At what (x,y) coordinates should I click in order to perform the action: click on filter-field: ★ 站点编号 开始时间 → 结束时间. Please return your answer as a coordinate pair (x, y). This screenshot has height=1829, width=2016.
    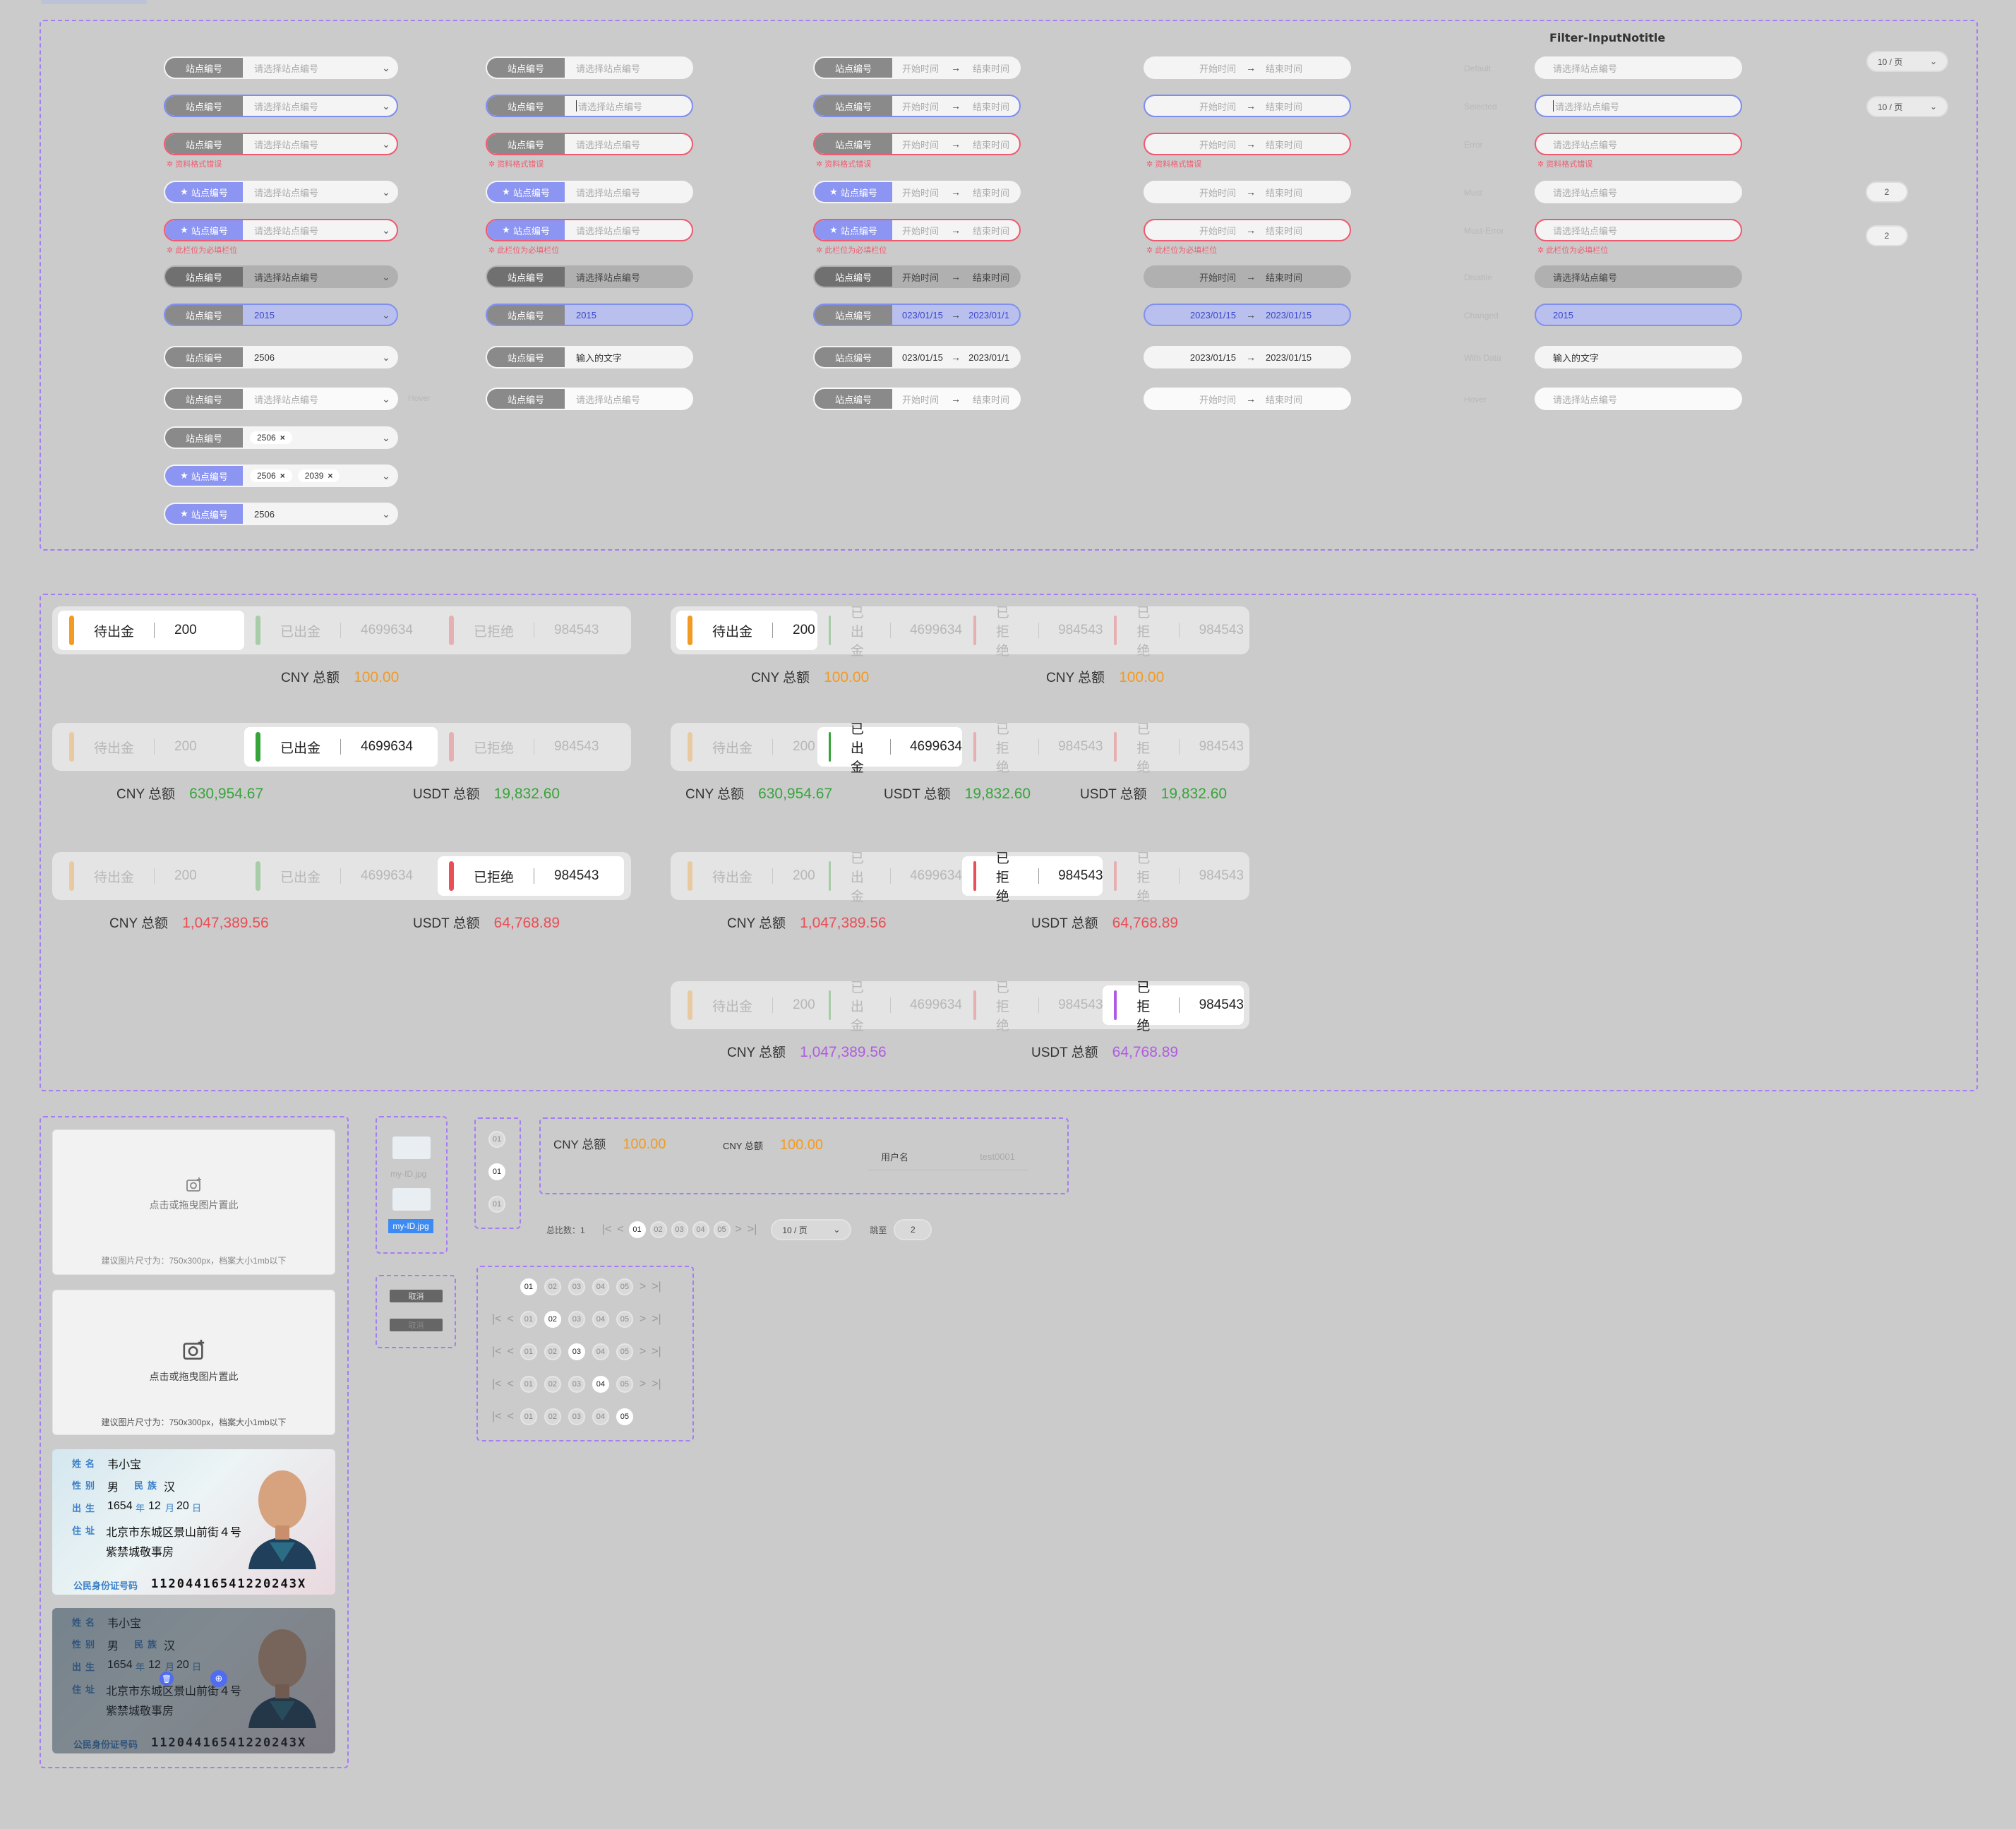
    Looking at the image, I should click on (917, 192).